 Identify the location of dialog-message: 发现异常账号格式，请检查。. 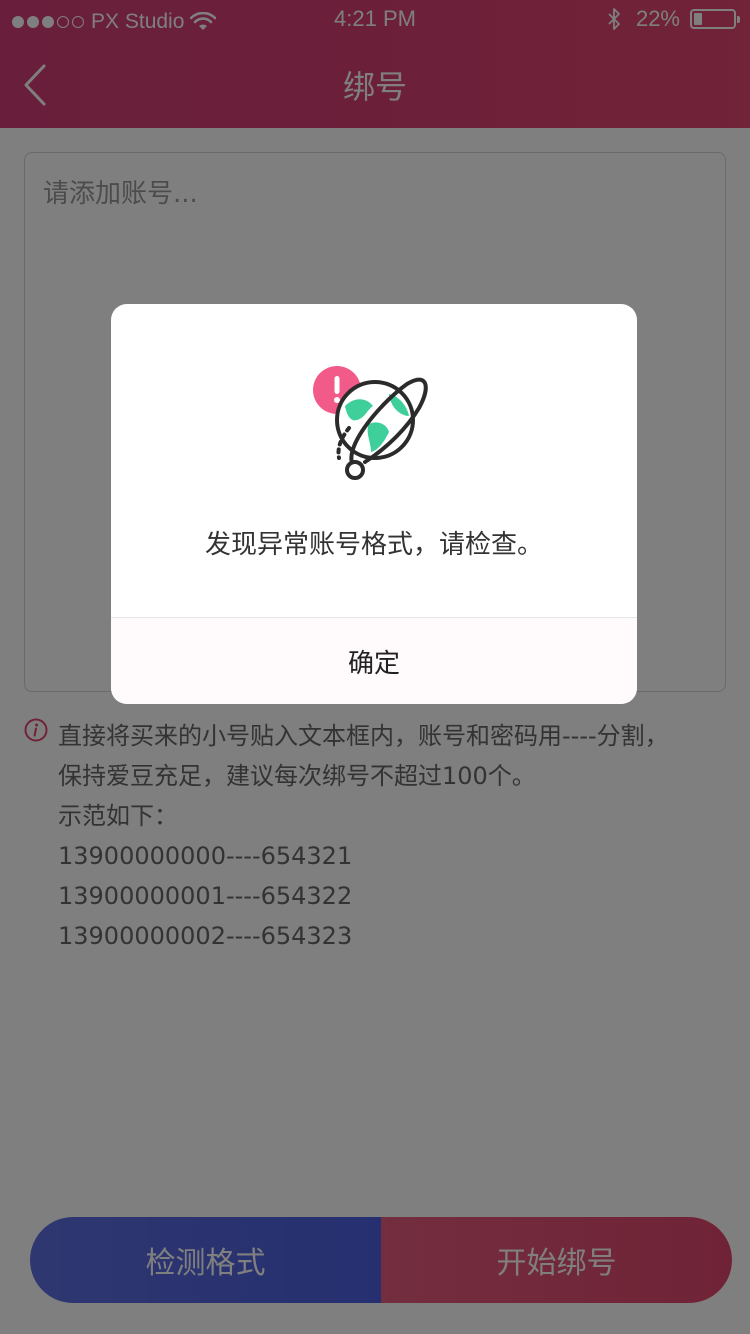
(373, 545).